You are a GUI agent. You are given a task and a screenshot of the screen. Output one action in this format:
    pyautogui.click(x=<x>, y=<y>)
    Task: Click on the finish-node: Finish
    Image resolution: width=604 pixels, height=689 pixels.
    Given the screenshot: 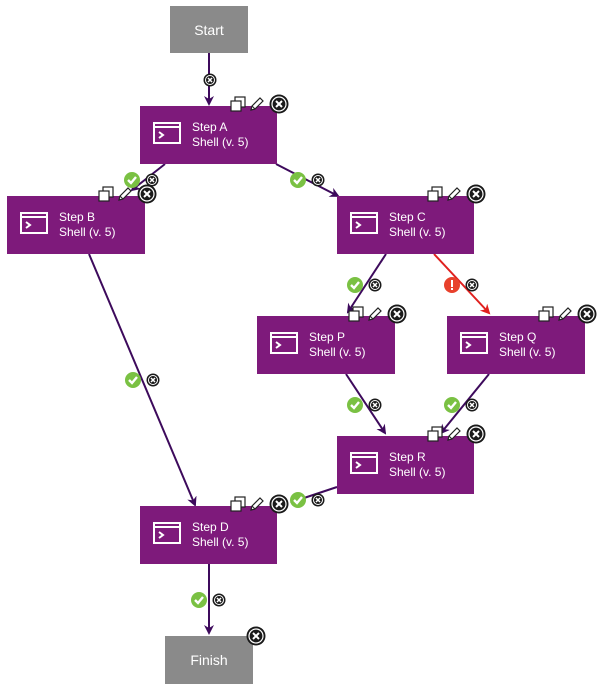 What is the action you would take?
    pyautogui.click(x=209, y=660)
    